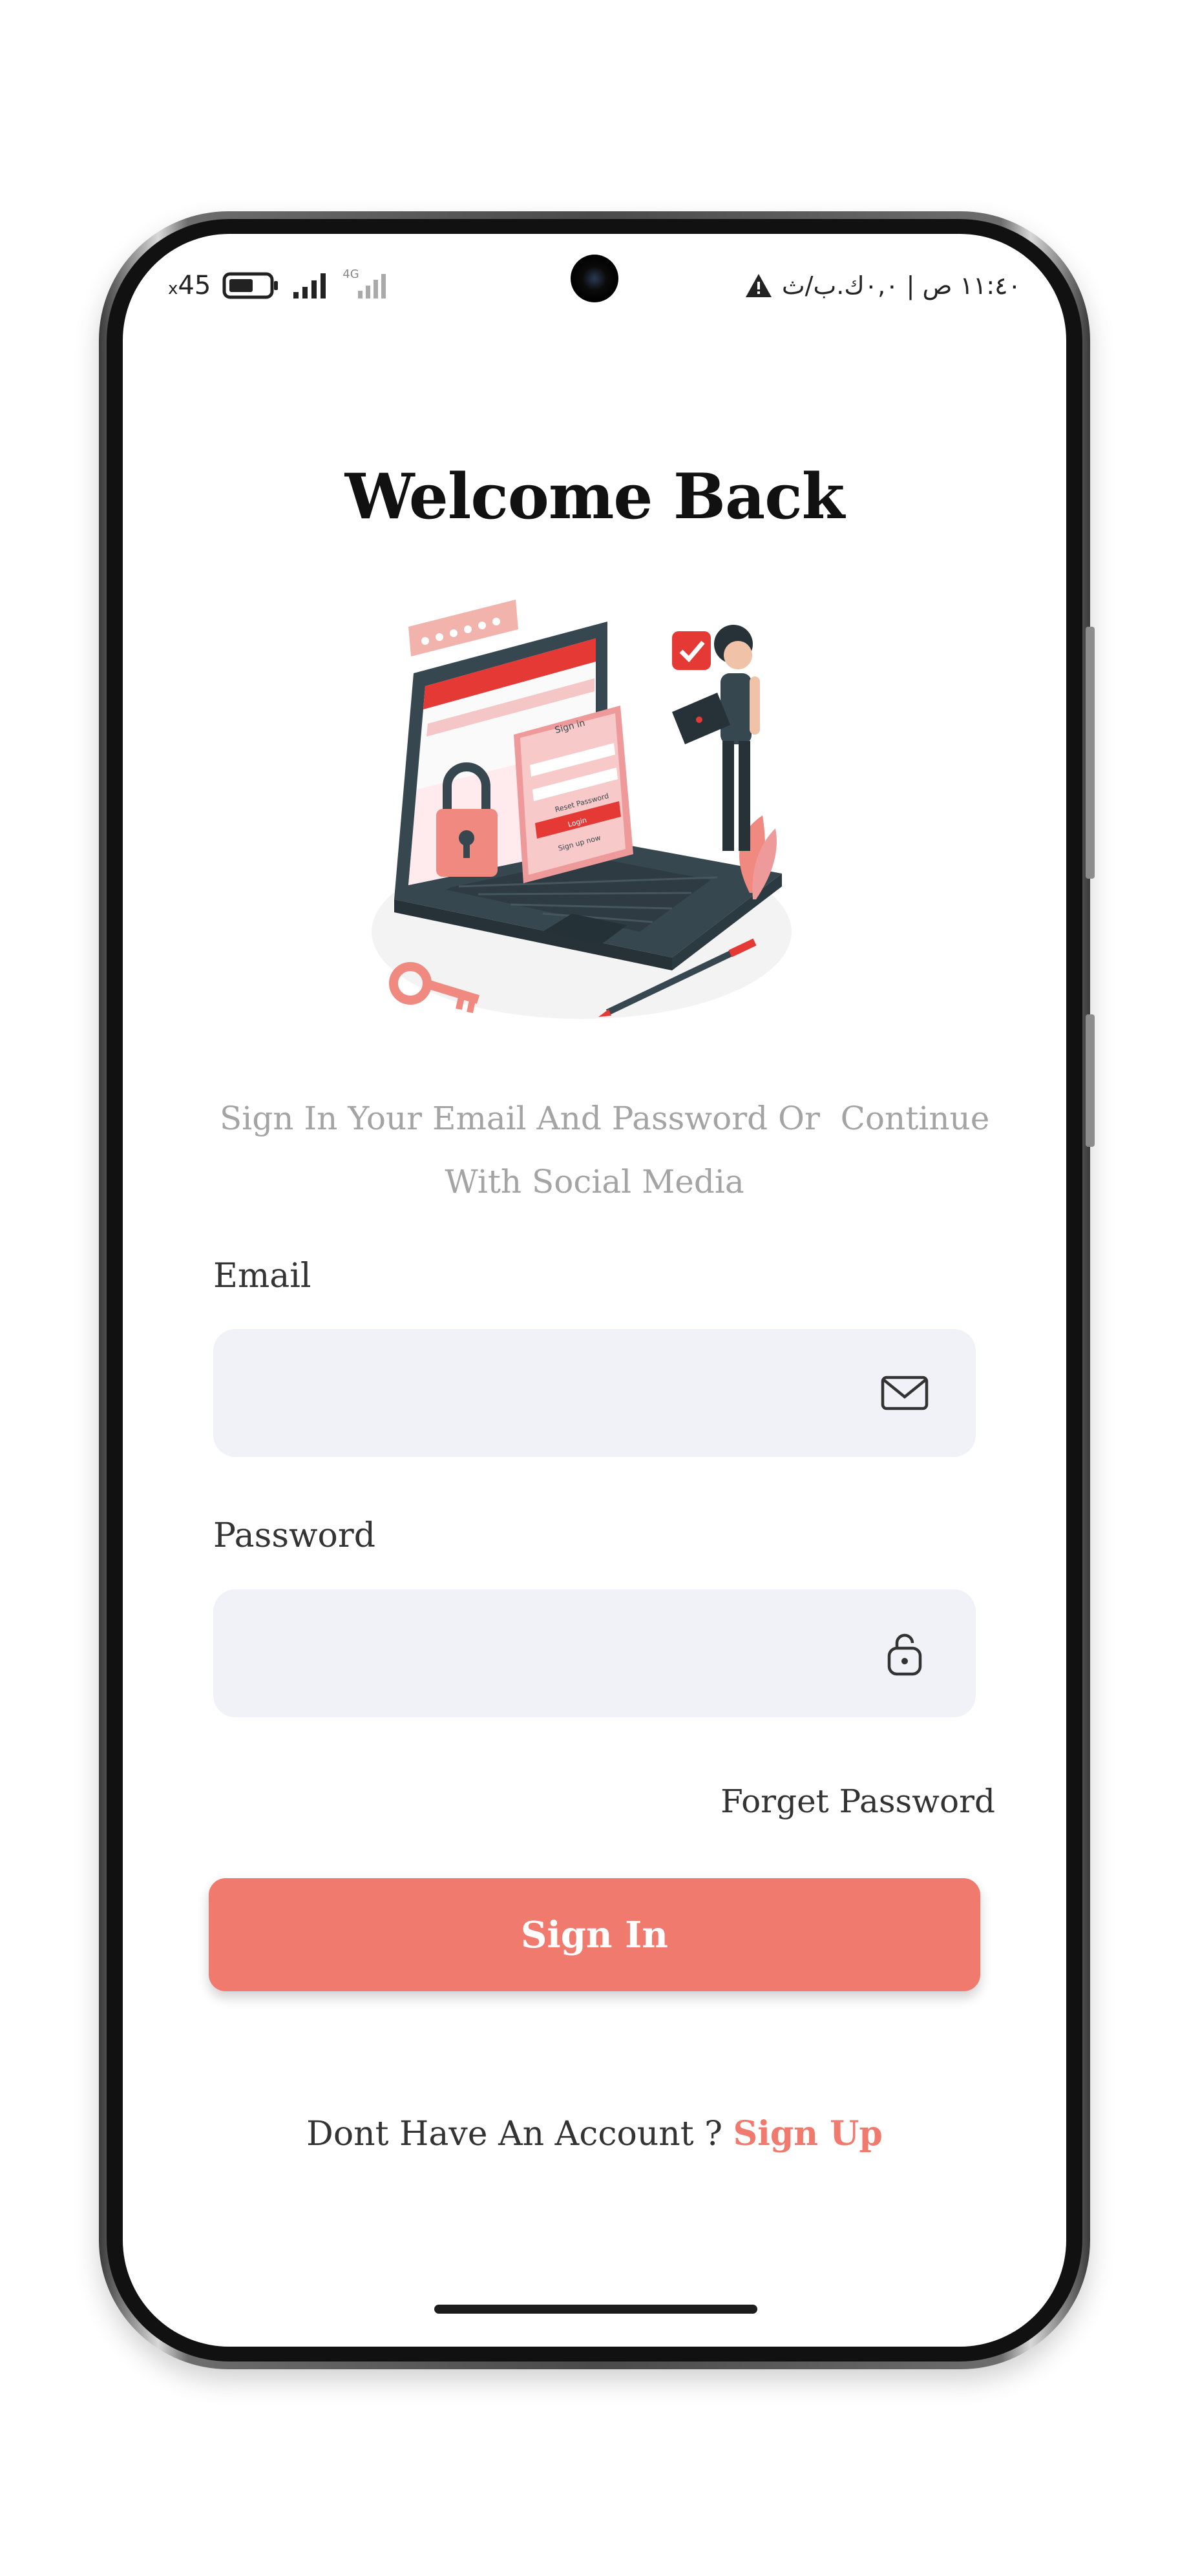 The image size is (1189, 2576). Describe the element at coordinates (519, 2134) in the screenshot. I see `signup-prompt-text: Dont Have An Account ?` at that location.